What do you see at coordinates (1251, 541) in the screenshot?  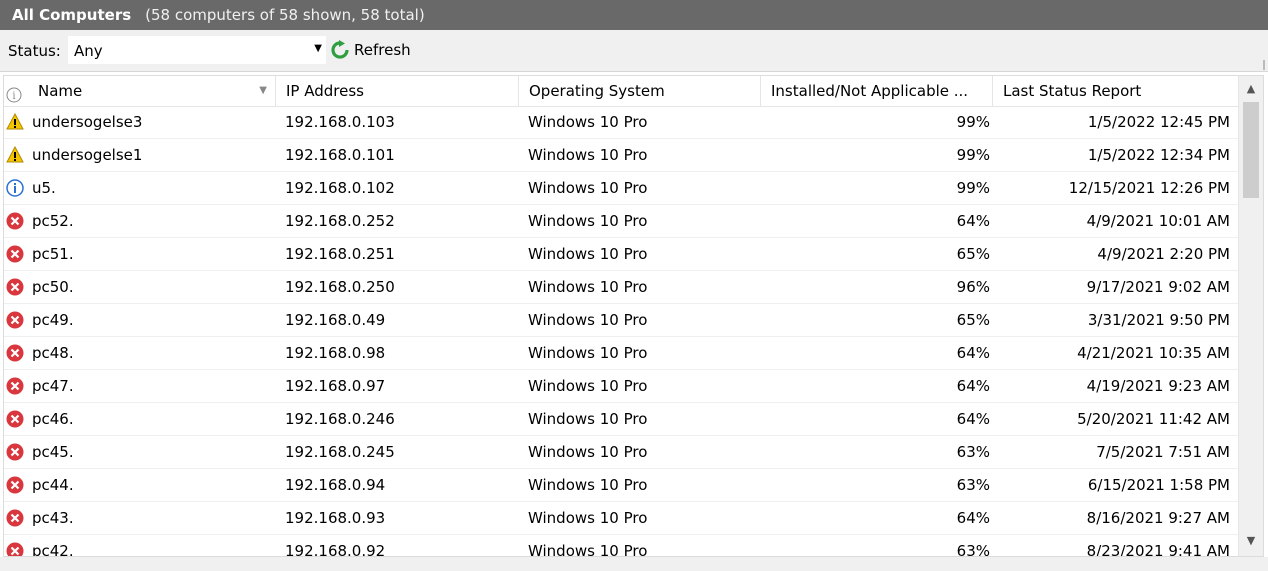 I see `scroll-down-icon: ▼` at bounding box center [1251, 541].